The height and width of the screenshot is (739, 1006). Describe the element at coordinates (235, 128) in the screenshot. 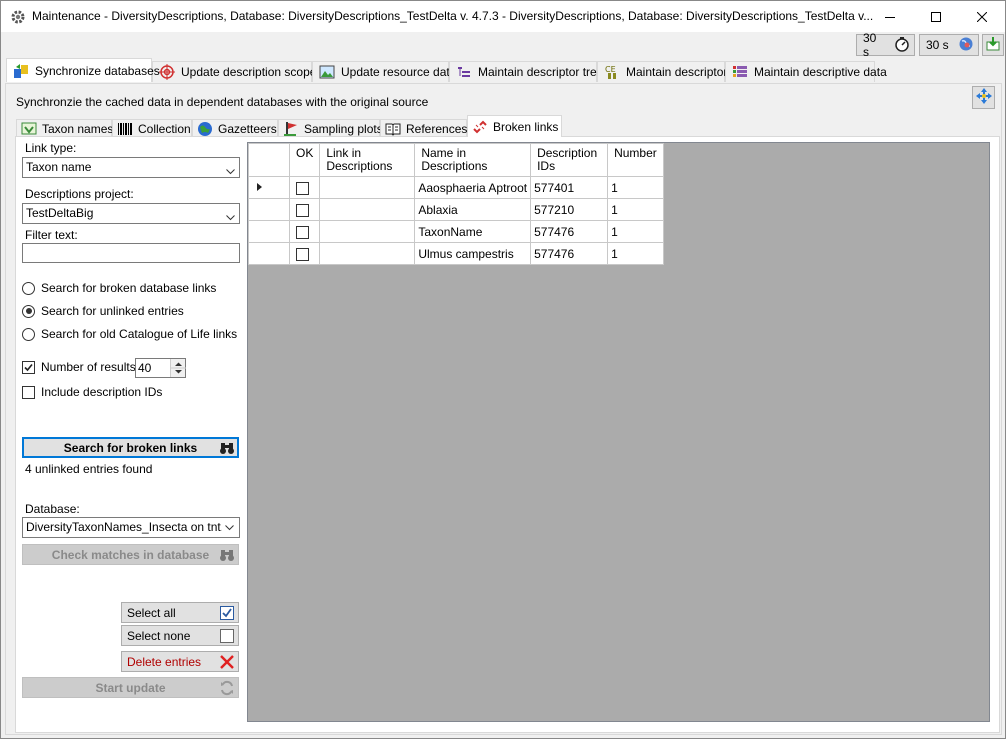

I see `subtab-gazetteers: Gazetteers` at that location.